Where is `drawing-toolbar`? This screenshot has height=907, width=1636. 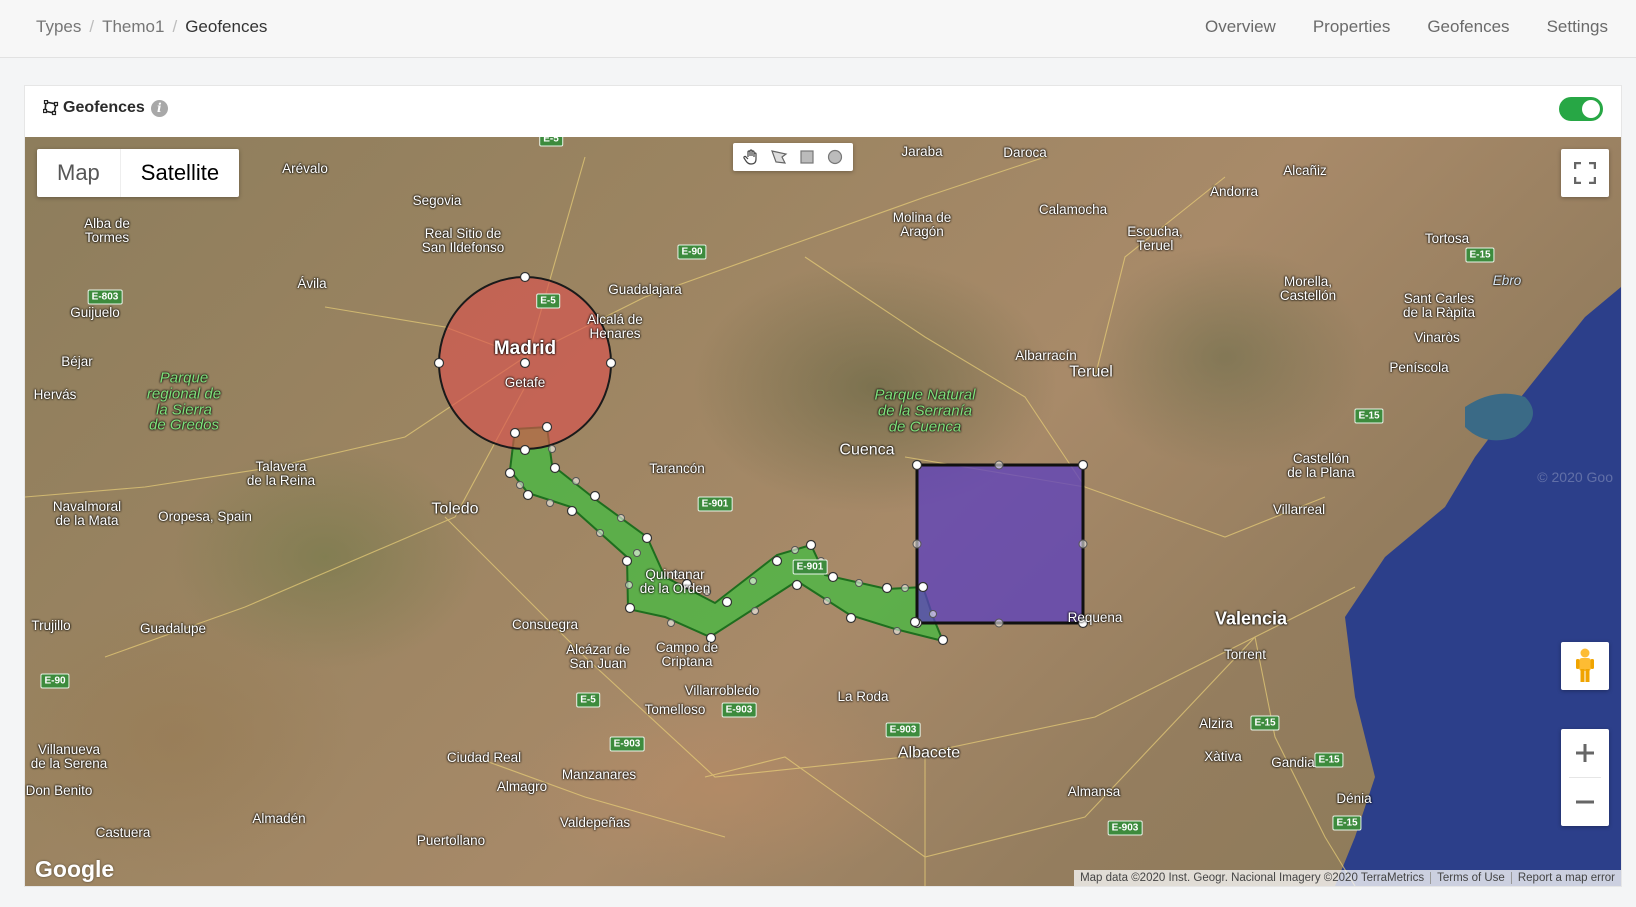
drawing-toolbar is located at coordinates (793, 157).